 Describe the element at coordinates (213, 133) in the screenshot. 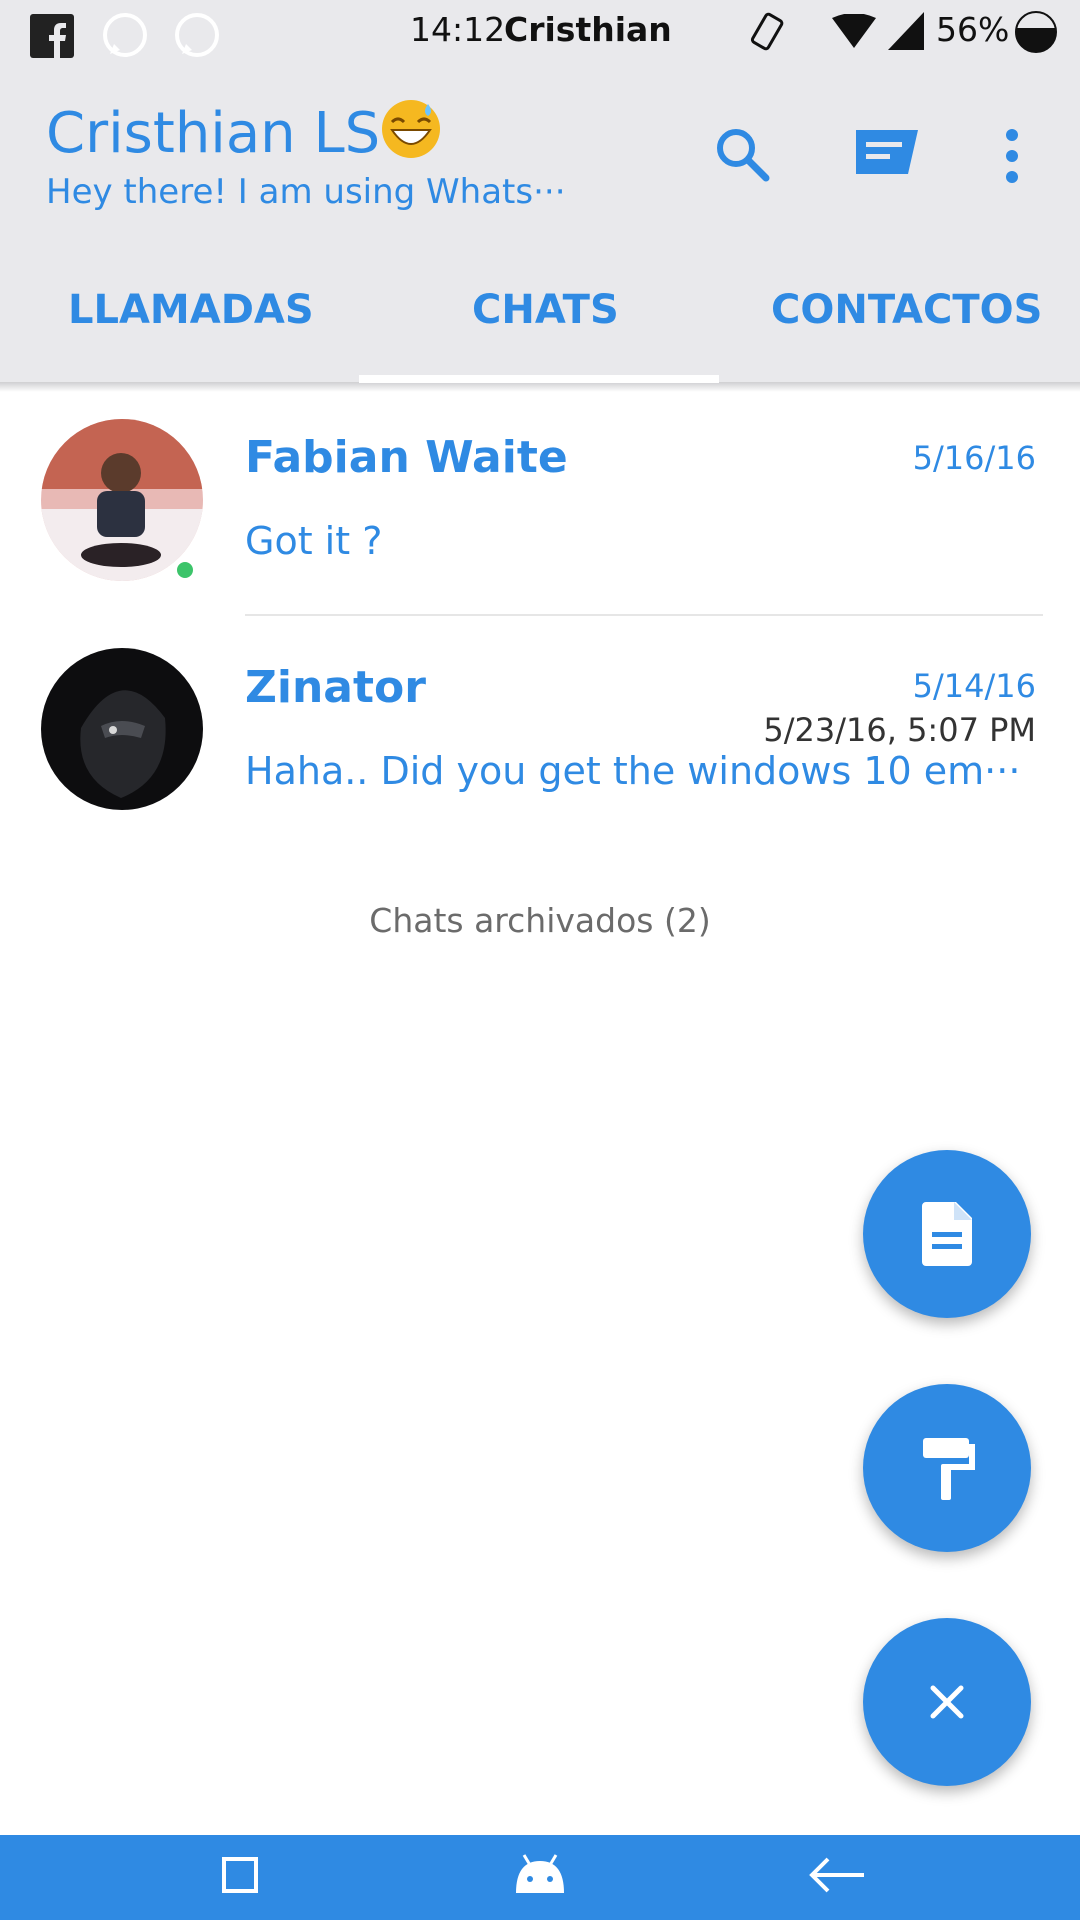

I see `profile-name: Cristhian LS` at that location.